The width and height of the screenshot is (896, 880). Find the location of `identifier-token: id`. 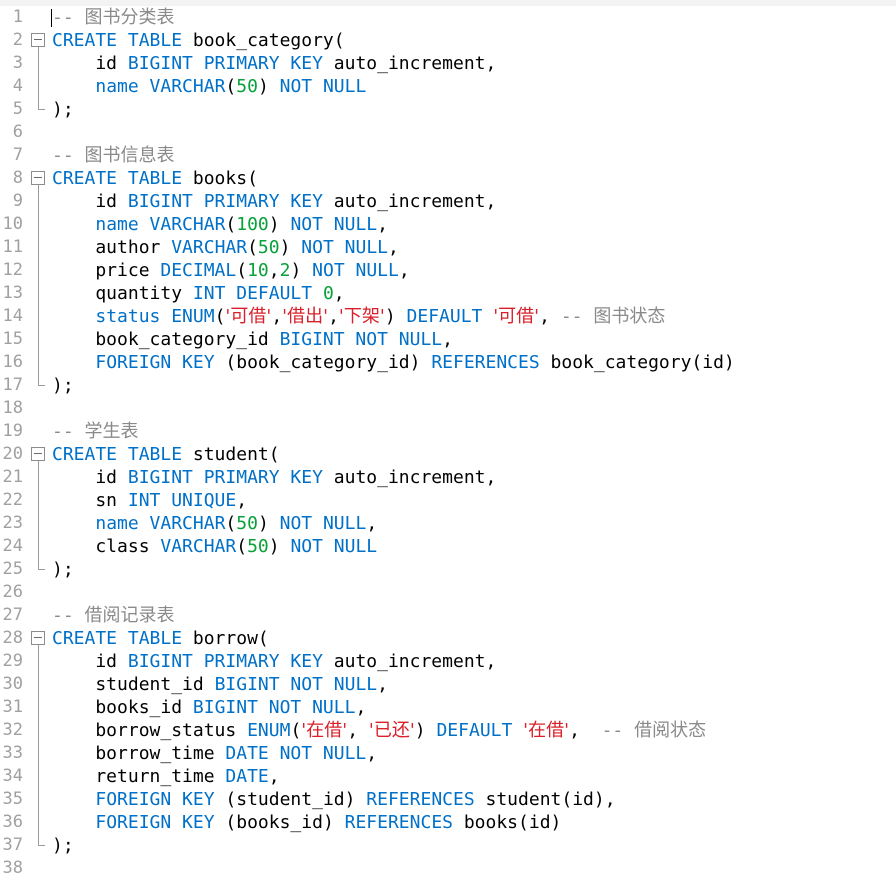

identifier-token: id is located at coordinates (90, 661).